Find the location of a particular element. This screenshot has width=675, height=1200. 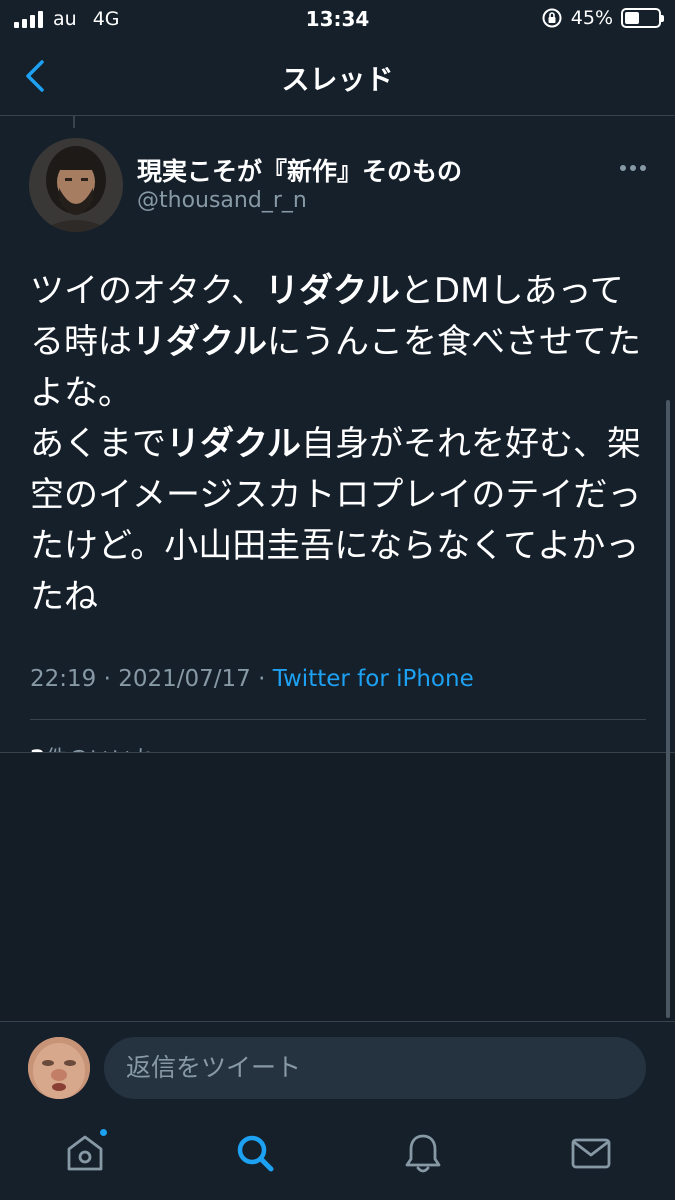

tweet-date: 2021/07/17 is located at coordinates (184, 679).